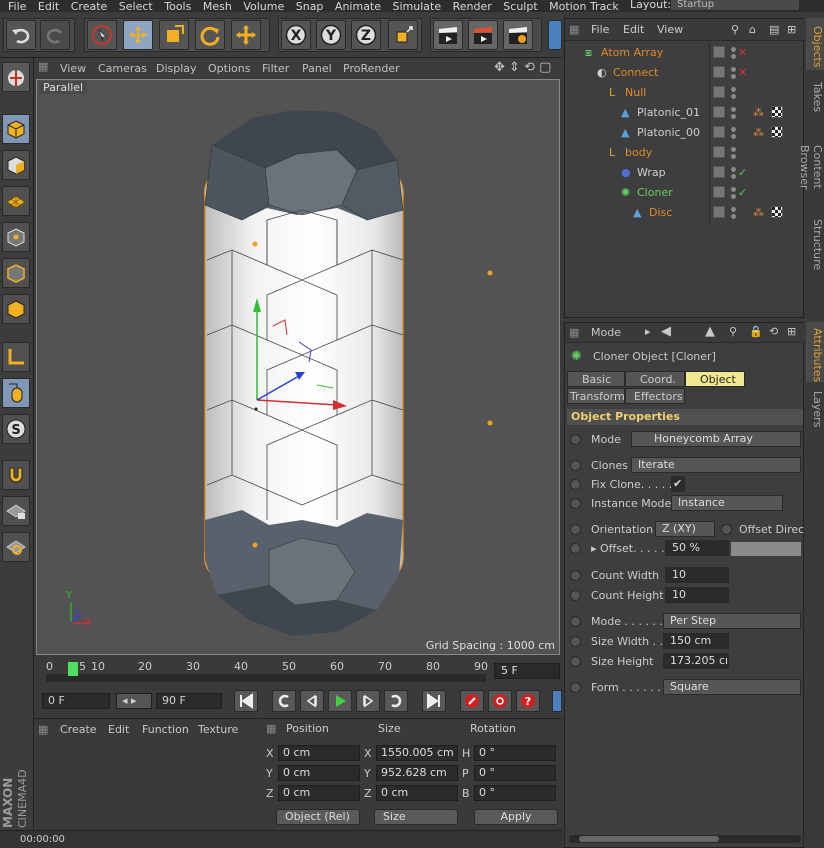 The image size is (824, 848). What do you see at coordinates (317, 68) in the screenshot?
I see `viewport-menu-panel: Panel` at bounding box center [317, 68].